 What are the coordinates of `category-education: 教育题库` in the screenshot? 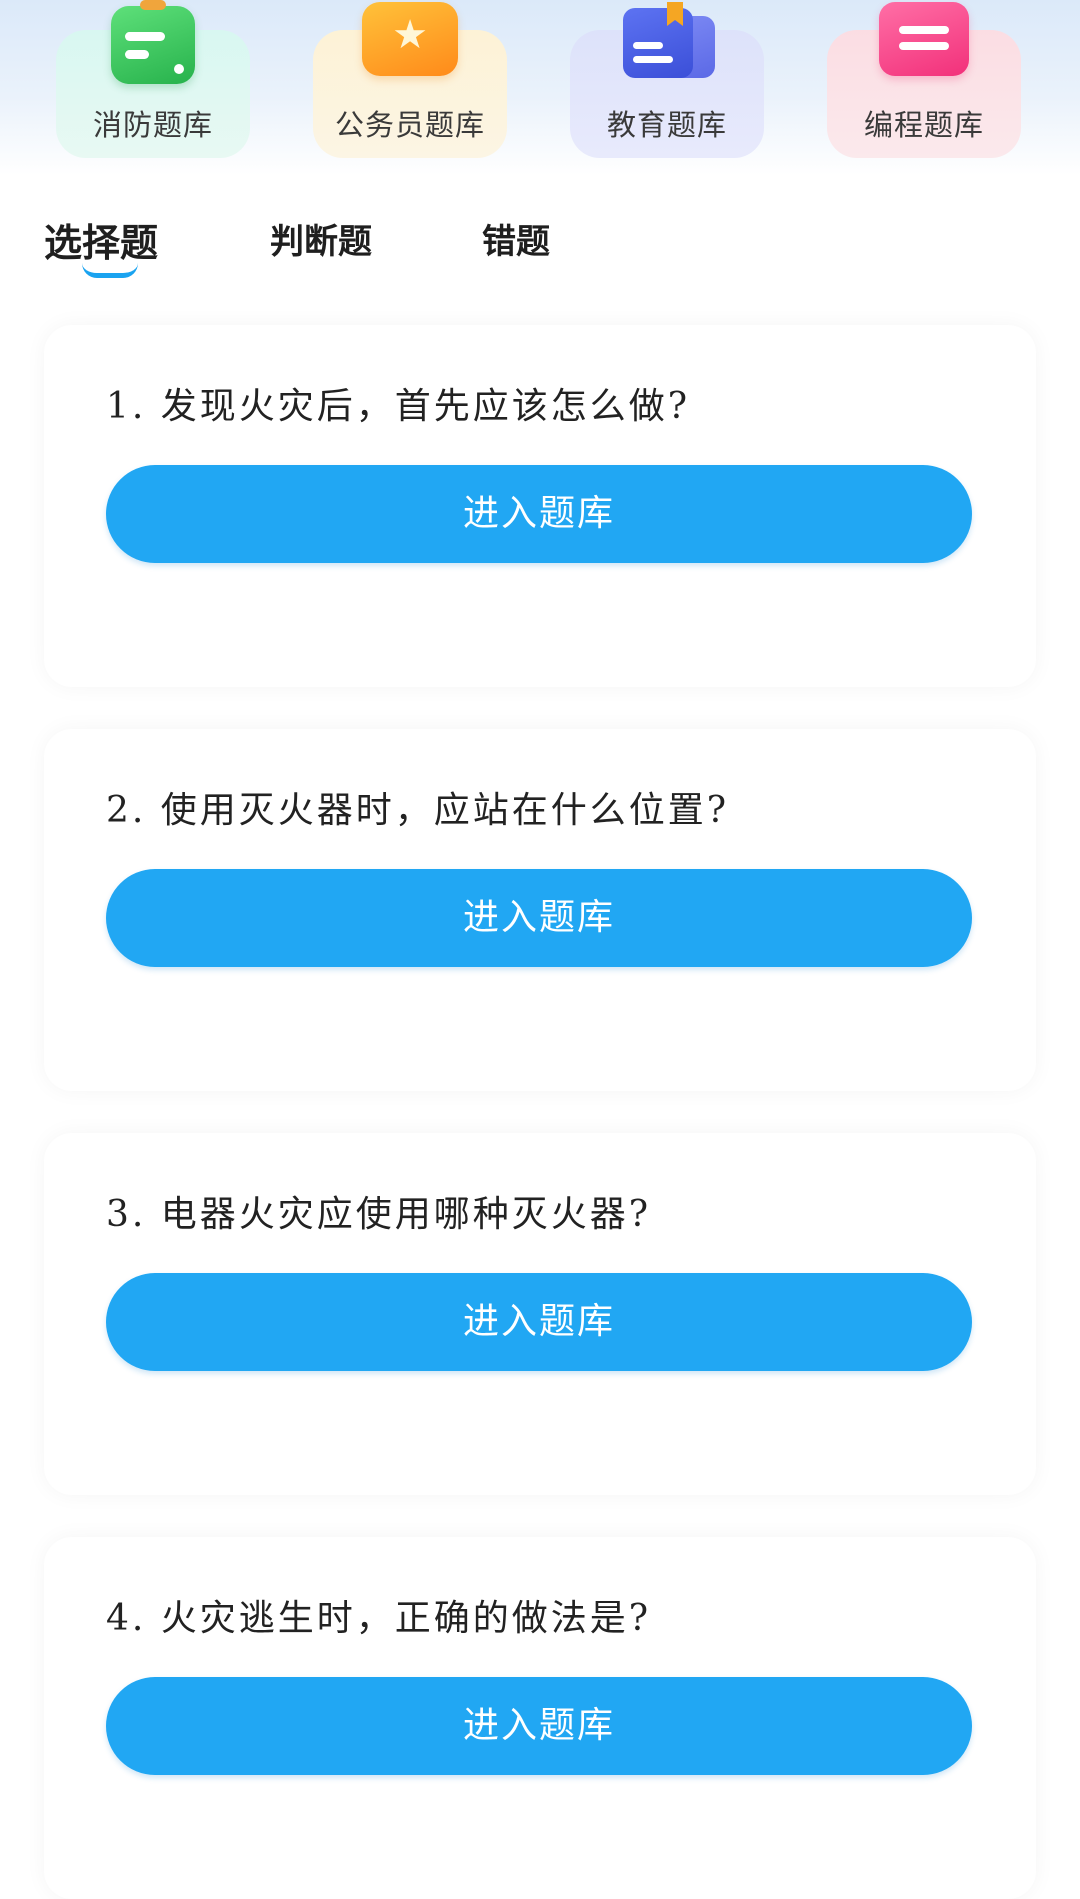 It's located at (667, 80).